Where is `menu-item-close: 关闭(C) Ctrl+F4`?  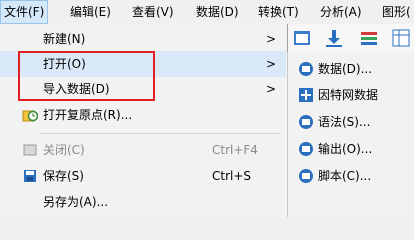 menu-item-close: 关闭(C) Ctrl+F4 is located at coordinates (143, 150).